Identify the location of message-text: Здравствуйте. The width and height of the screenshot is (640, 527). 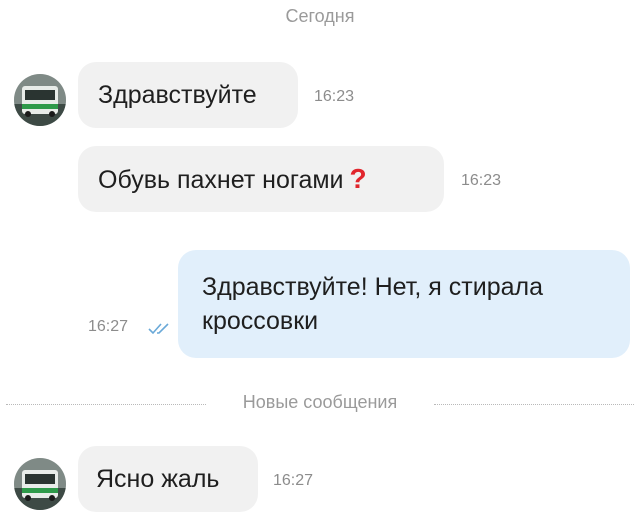
(177, 95).